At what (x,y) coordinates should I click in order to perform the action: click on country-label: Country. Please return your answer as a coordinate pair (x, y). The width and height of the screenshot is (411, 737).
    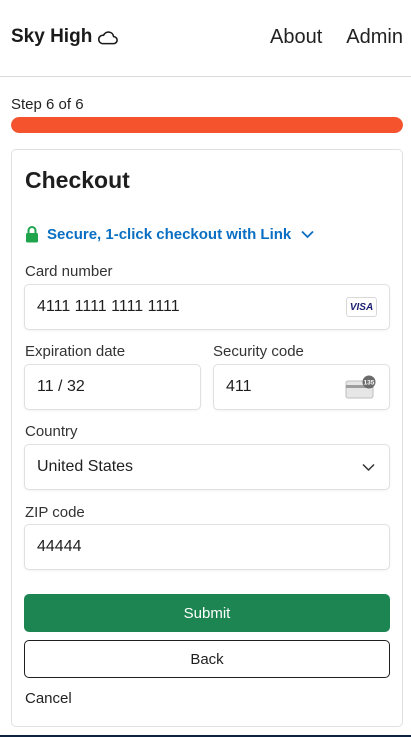
    Looking at the image, I should click on (51, 431).